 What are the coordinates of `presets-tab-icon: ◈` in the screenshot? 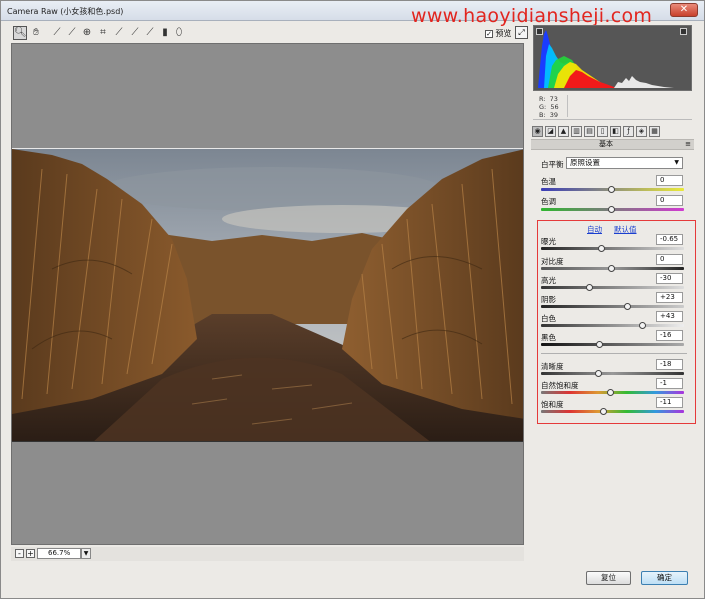 It's located at (641, 131).